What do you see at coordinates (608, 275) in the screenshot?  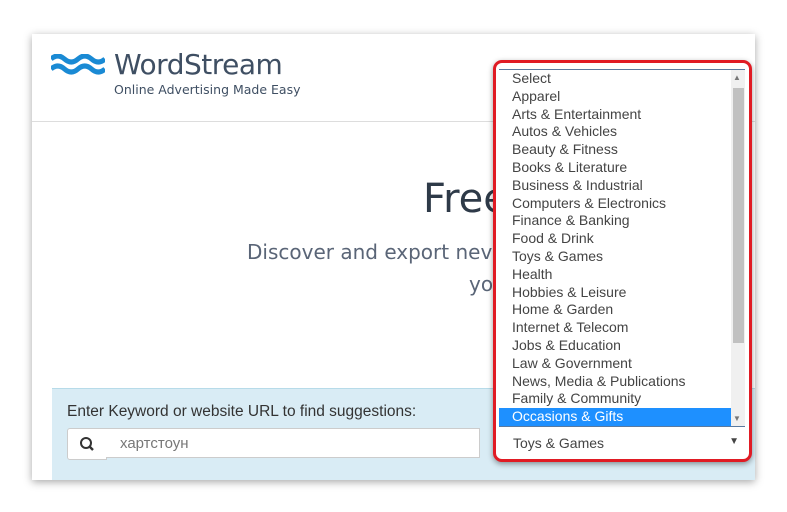 I see `dropdown-option: Health` at bounding box center [608, 275].